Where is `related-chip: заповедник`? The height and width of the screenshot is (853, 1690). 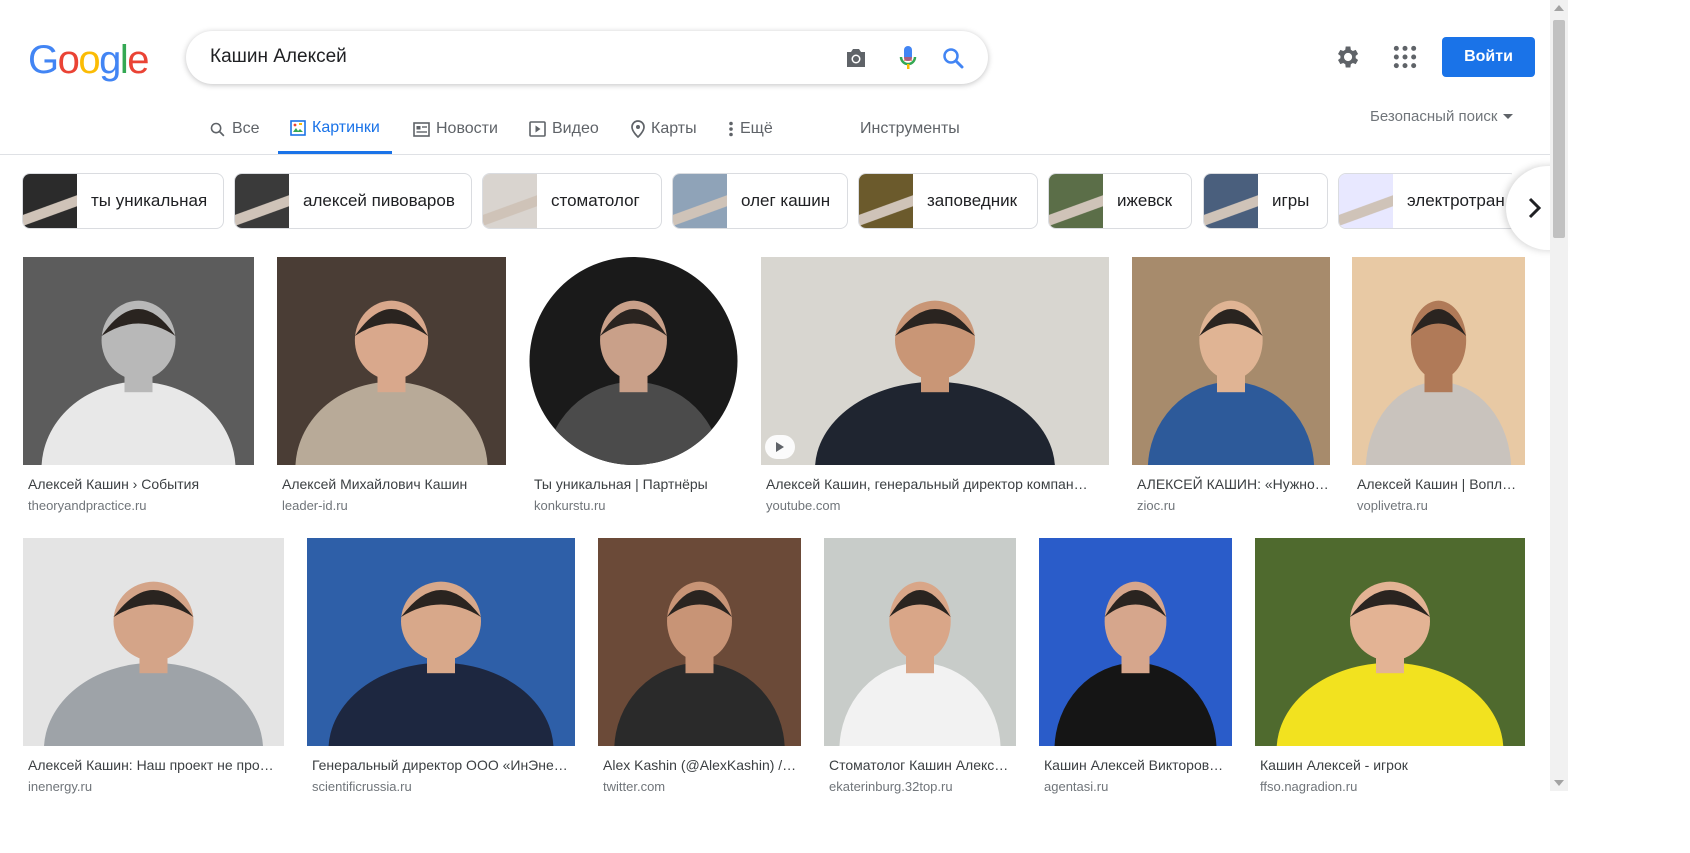
related-chip: заповедник is located at coordinates (948, 201).